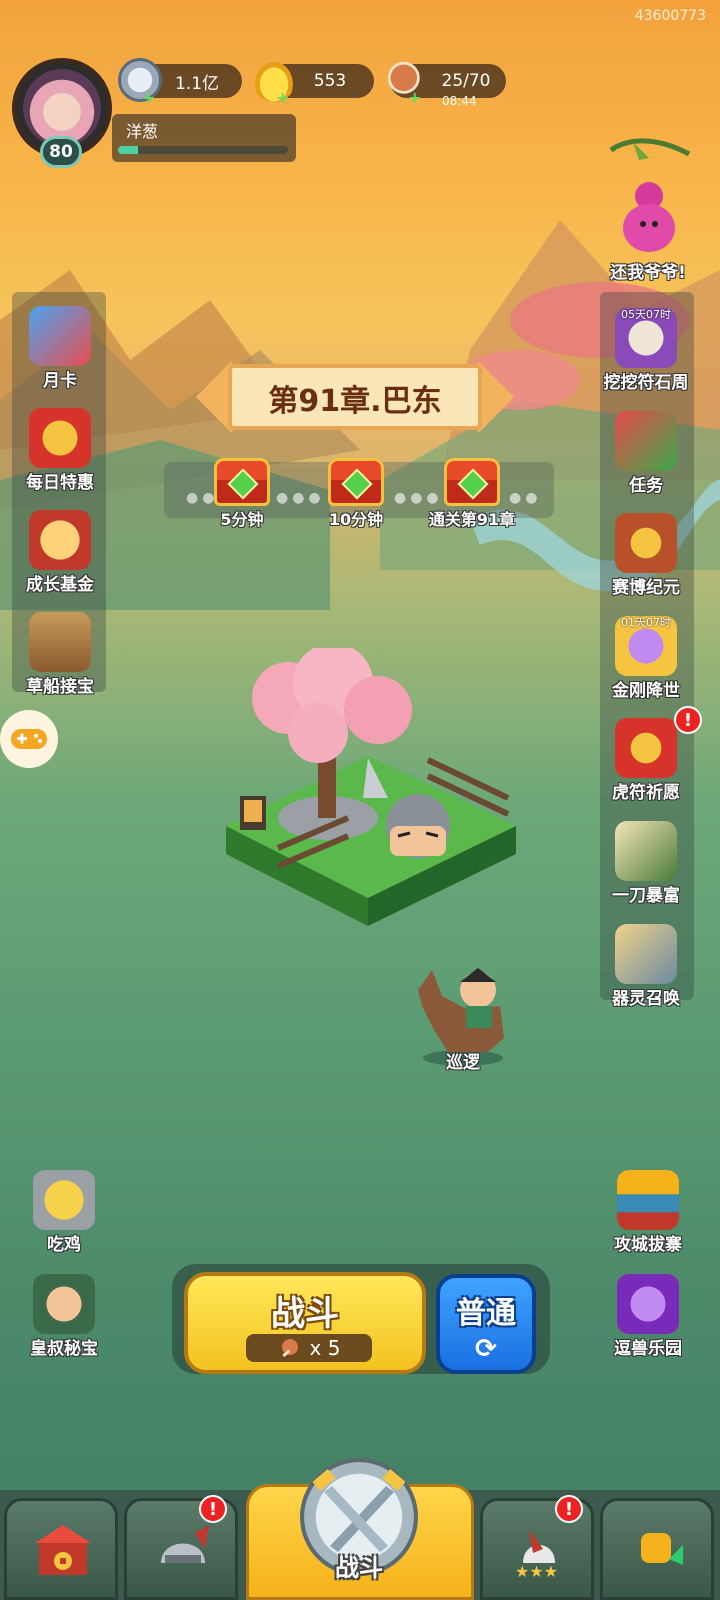 Image resolution: width=720 pixels, height=1600 pixels. I want to click on helmet-icon, so click(185, 1544).